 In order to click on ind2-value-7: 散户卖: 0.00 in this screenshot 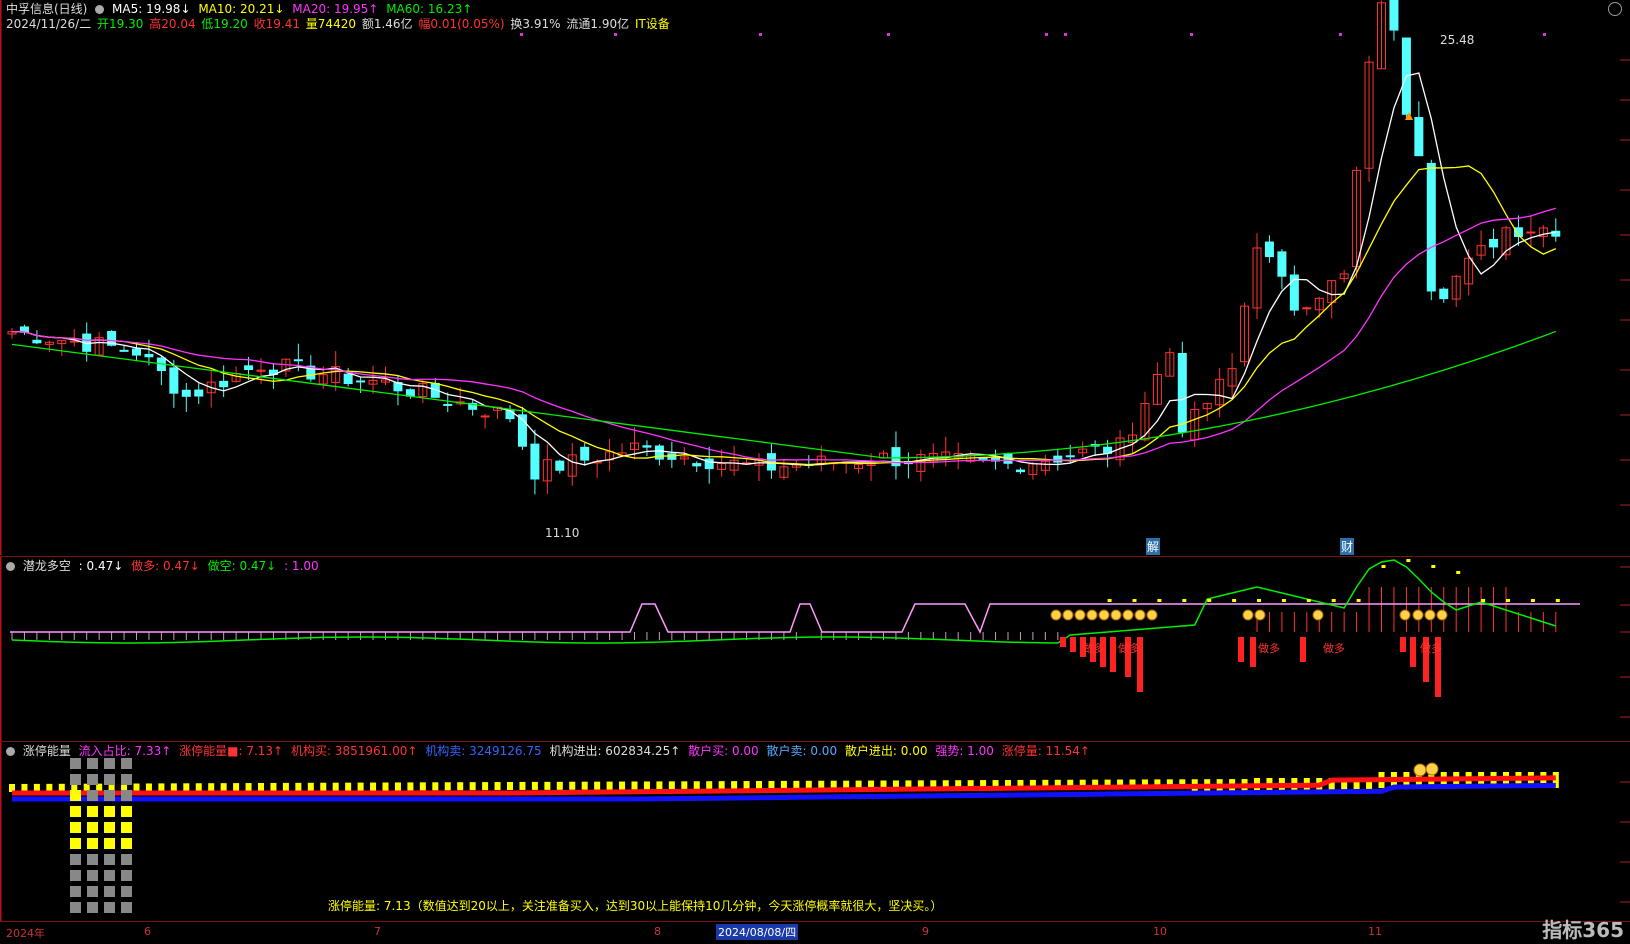, I will do `click(802, 751)`.